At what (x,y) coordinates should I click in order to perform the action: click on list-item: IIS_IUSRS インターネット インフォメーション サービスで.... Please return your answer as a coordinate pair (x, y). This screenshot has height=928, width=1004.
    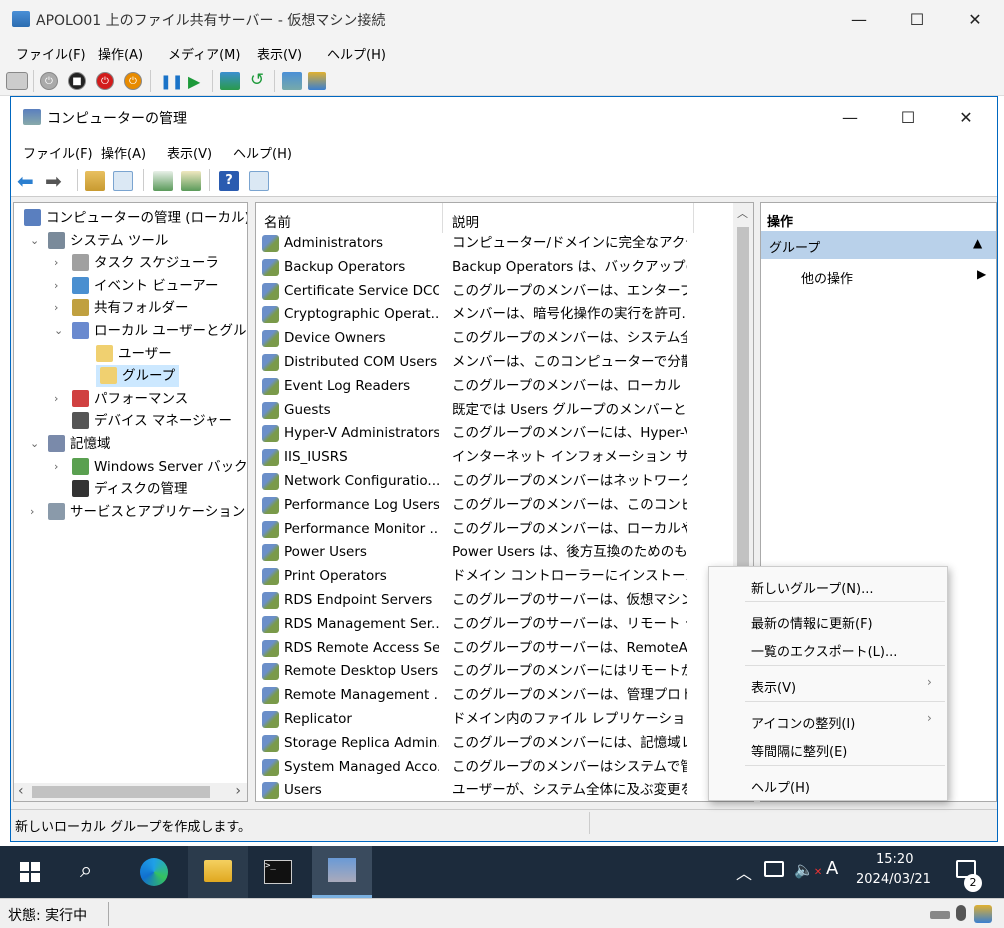
    Looking at the image, I should click on (496, 457).